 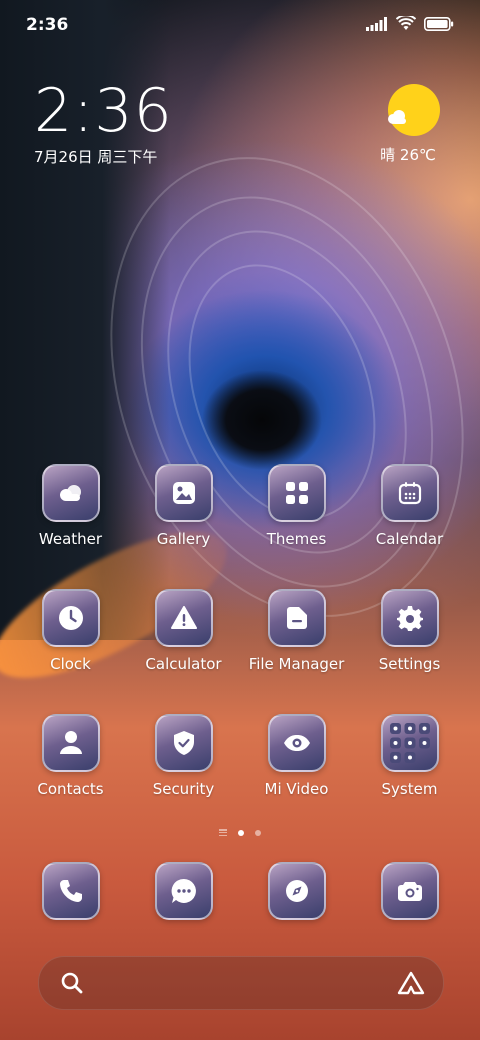 What do you see at coordinates (183, 743) in the screenshot?
I see `shield-check-icon` at bounding box center [183, 743].